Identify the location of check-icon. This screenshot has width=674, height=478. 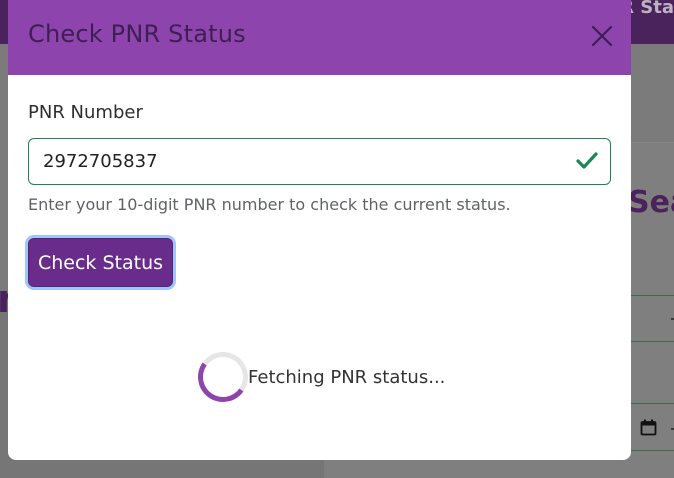
(587, 160).